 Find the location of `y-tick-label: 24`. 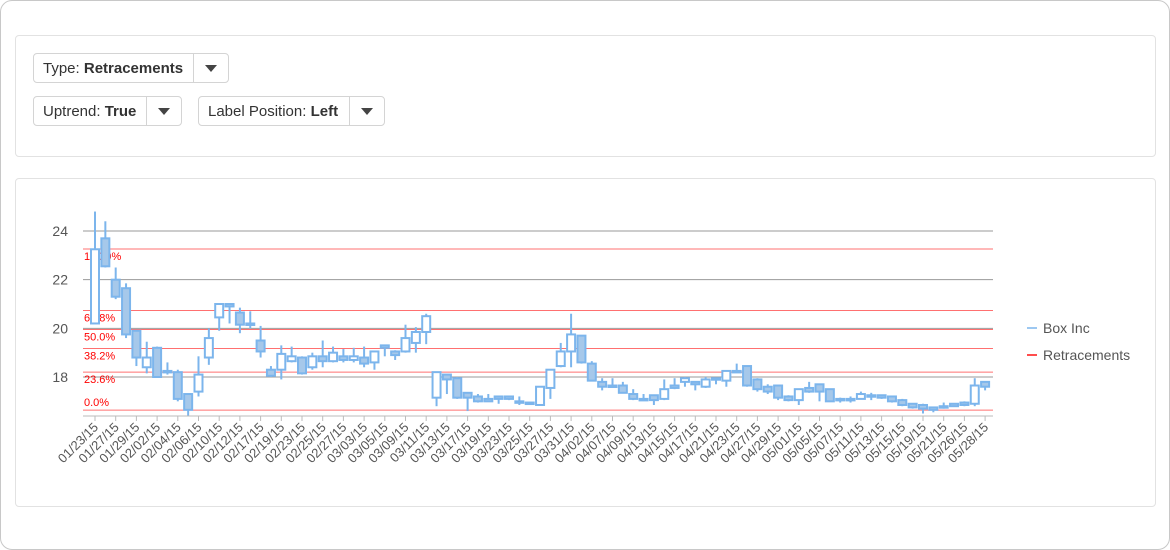

y-tick-label: 24 is located at coordinates (60, 231).